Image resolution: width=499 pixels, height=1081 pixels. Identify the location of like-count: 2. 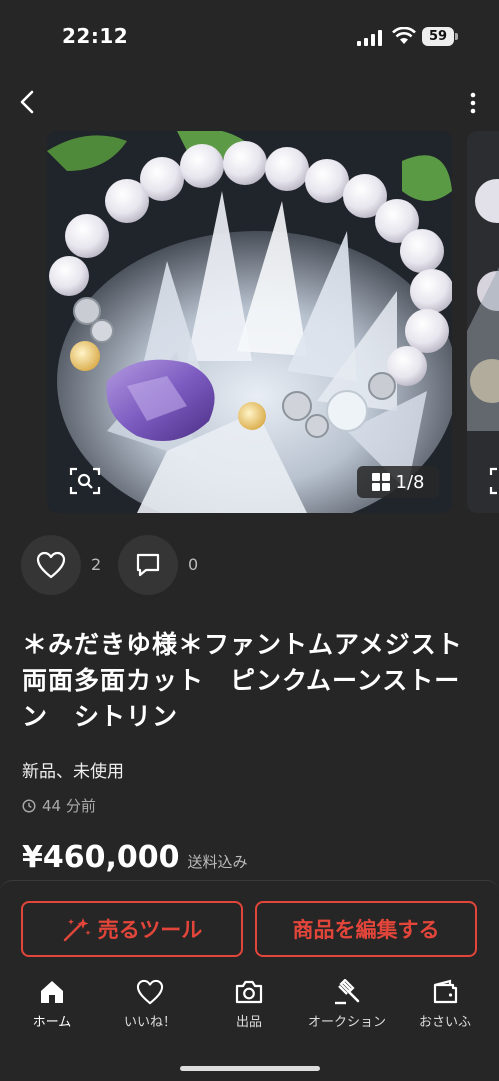
(96, 564).